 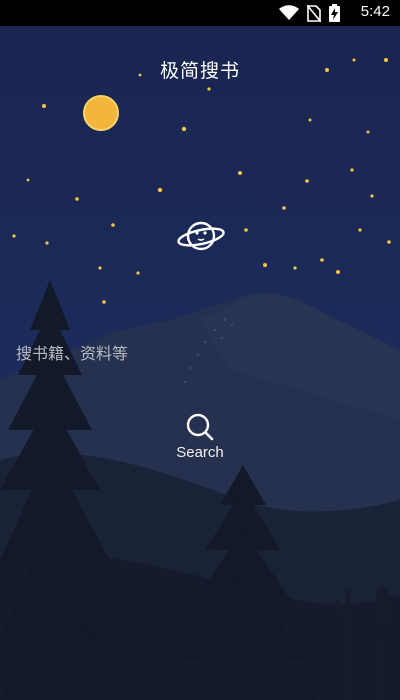 What do you see at coordinates (200, 442) in the screenshot?
I see `search-button: Search` at bounding box center [200, 442].